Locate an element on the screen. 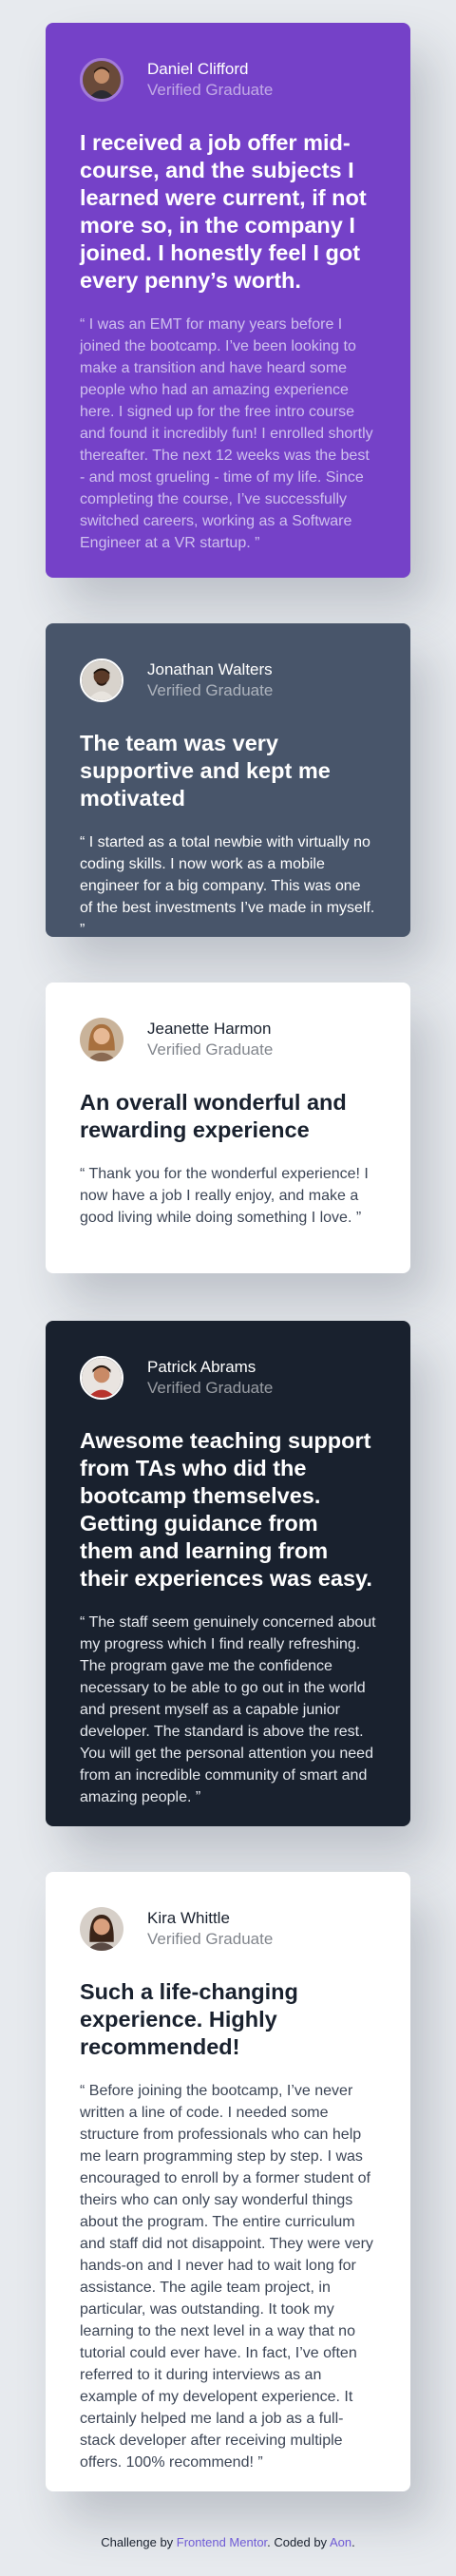 The width and height of the screenshot is (456, 2576). testimonial-author: Daniel Clifford Verified Graduate is located at coordinates (228, 80).